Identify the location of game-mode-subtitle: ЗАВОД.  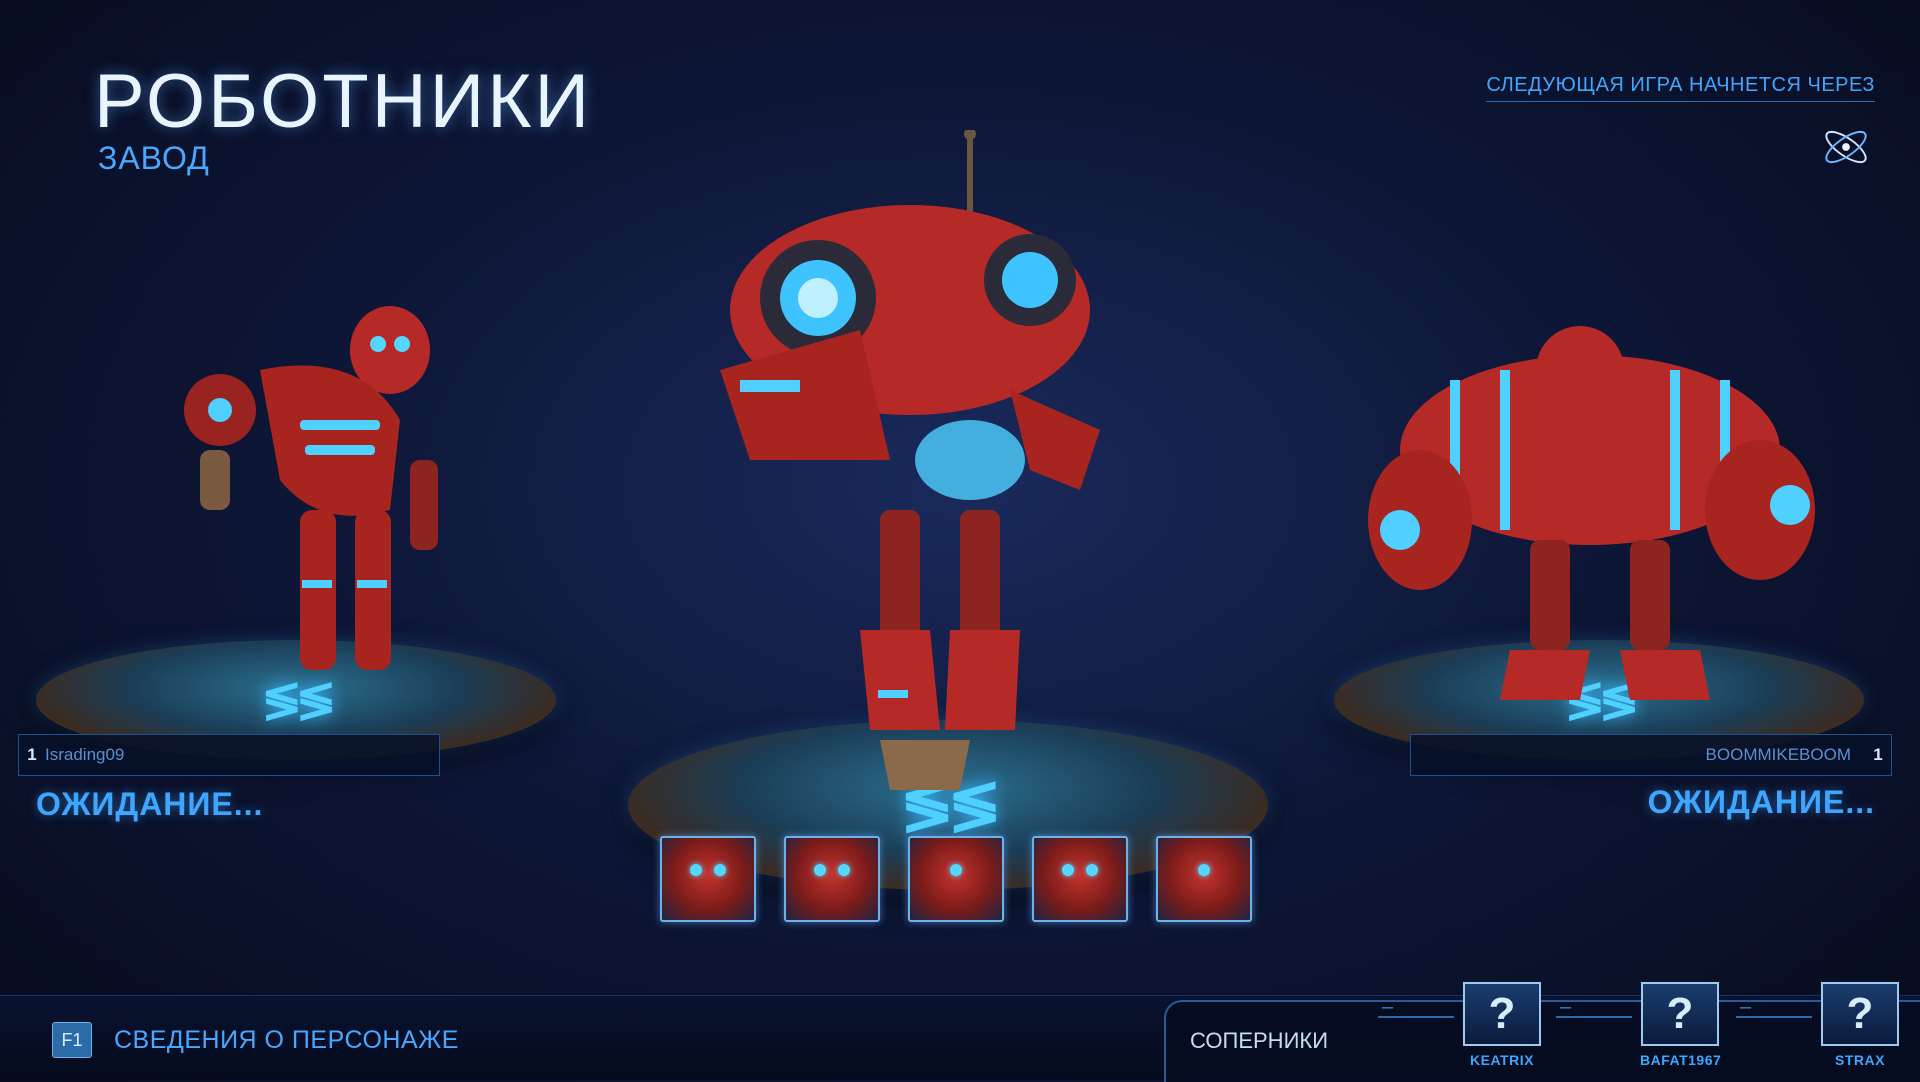
(154, 158).